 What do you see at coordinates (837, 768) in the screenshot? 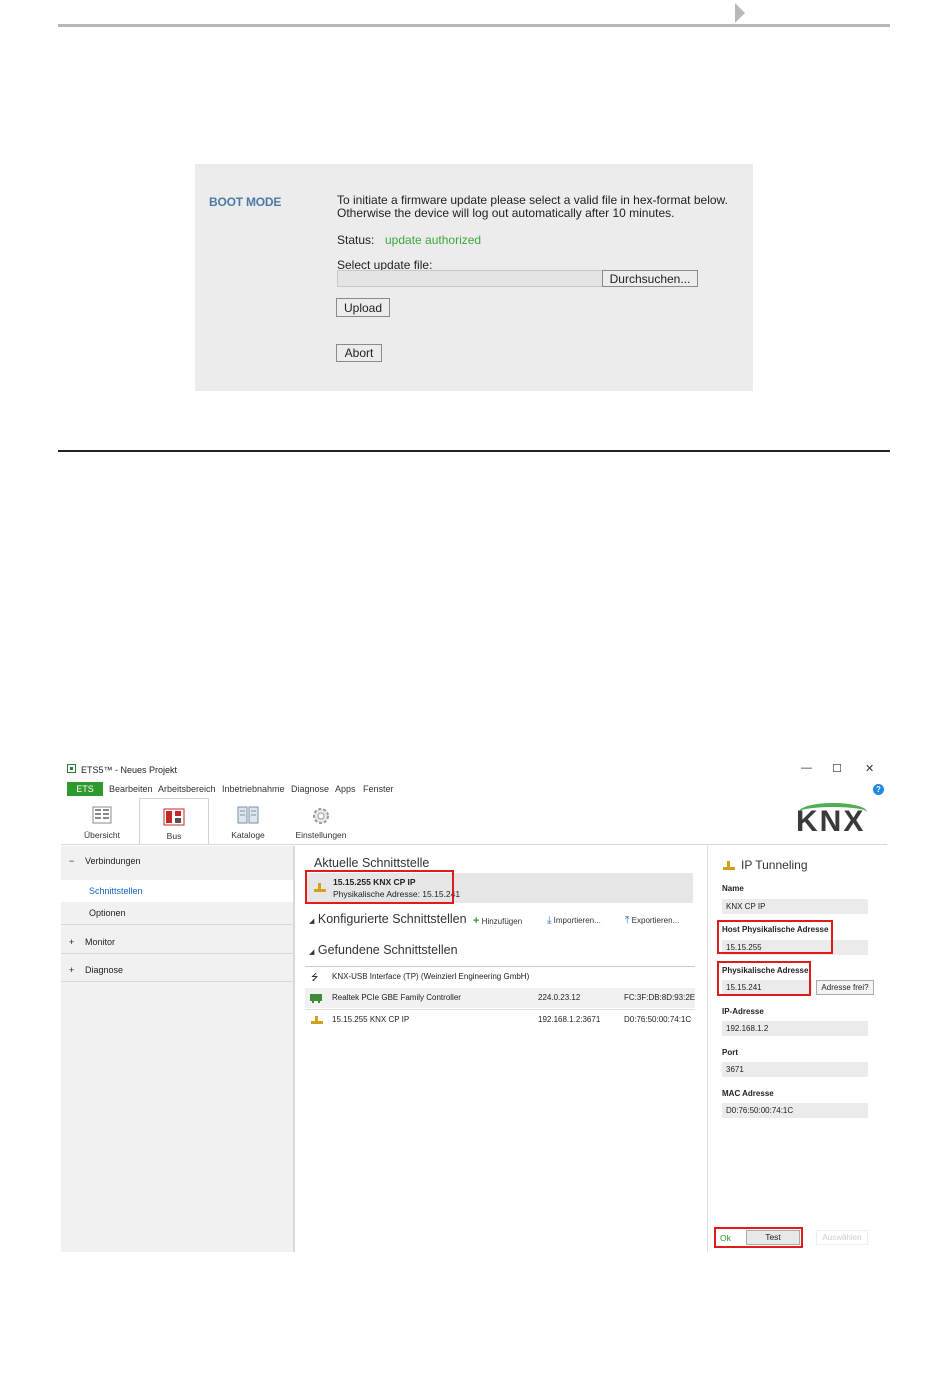
I see `maximize-button: ☐` at bounding box center [837, 768].